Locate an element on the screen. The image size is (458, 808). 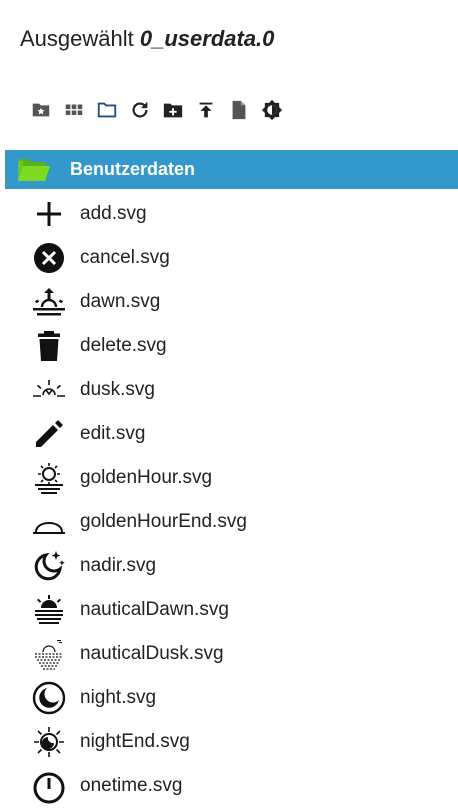
file-name: goldenHour.svg is located at coordinates (146, 477).